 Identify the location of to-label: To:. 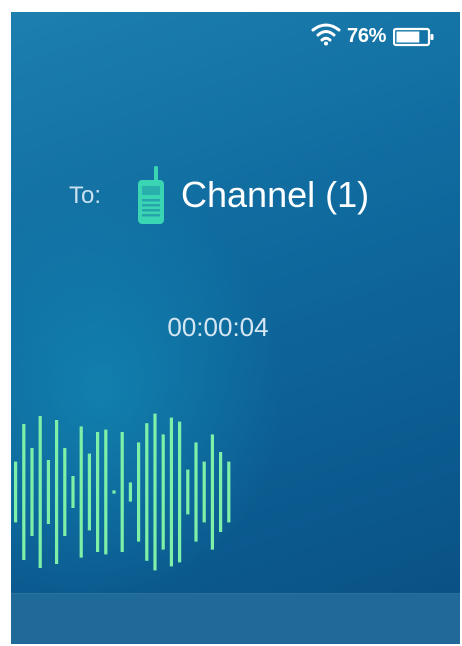
(85, 195).